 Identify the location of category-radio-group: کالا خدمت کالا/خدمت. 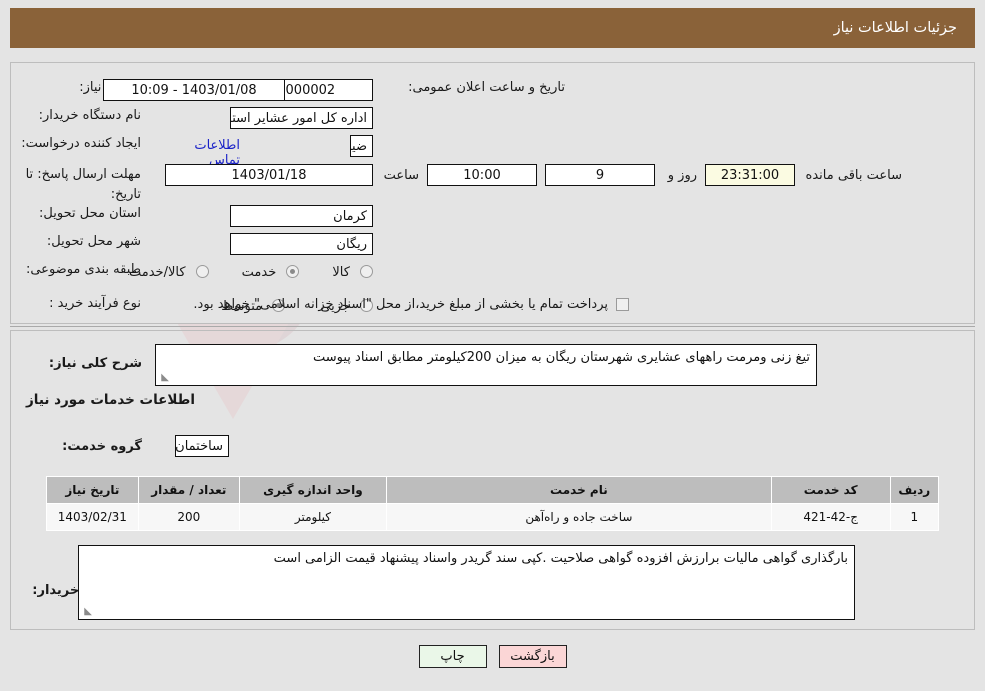
(248, 270).